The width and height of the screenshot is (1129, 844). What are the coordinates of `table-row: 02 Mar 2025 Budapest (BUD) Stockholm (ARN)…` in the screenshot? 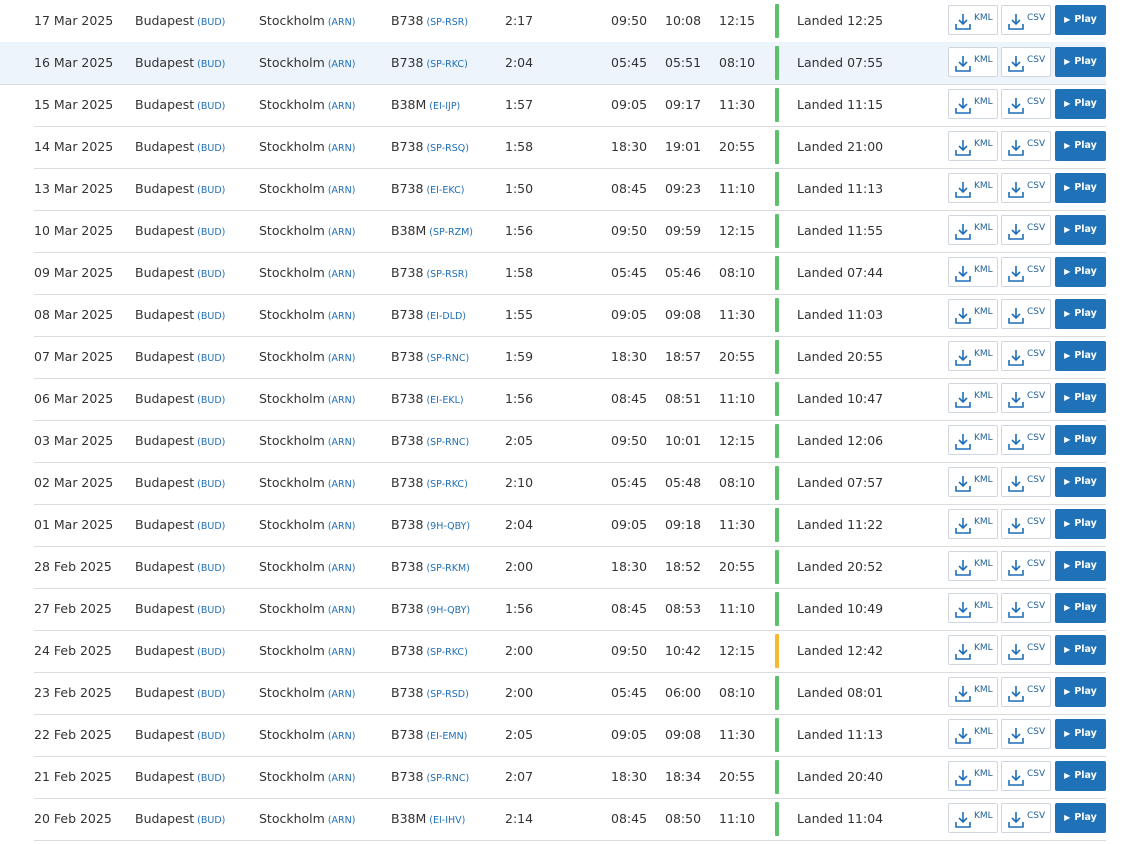 It's located at (570, 483).